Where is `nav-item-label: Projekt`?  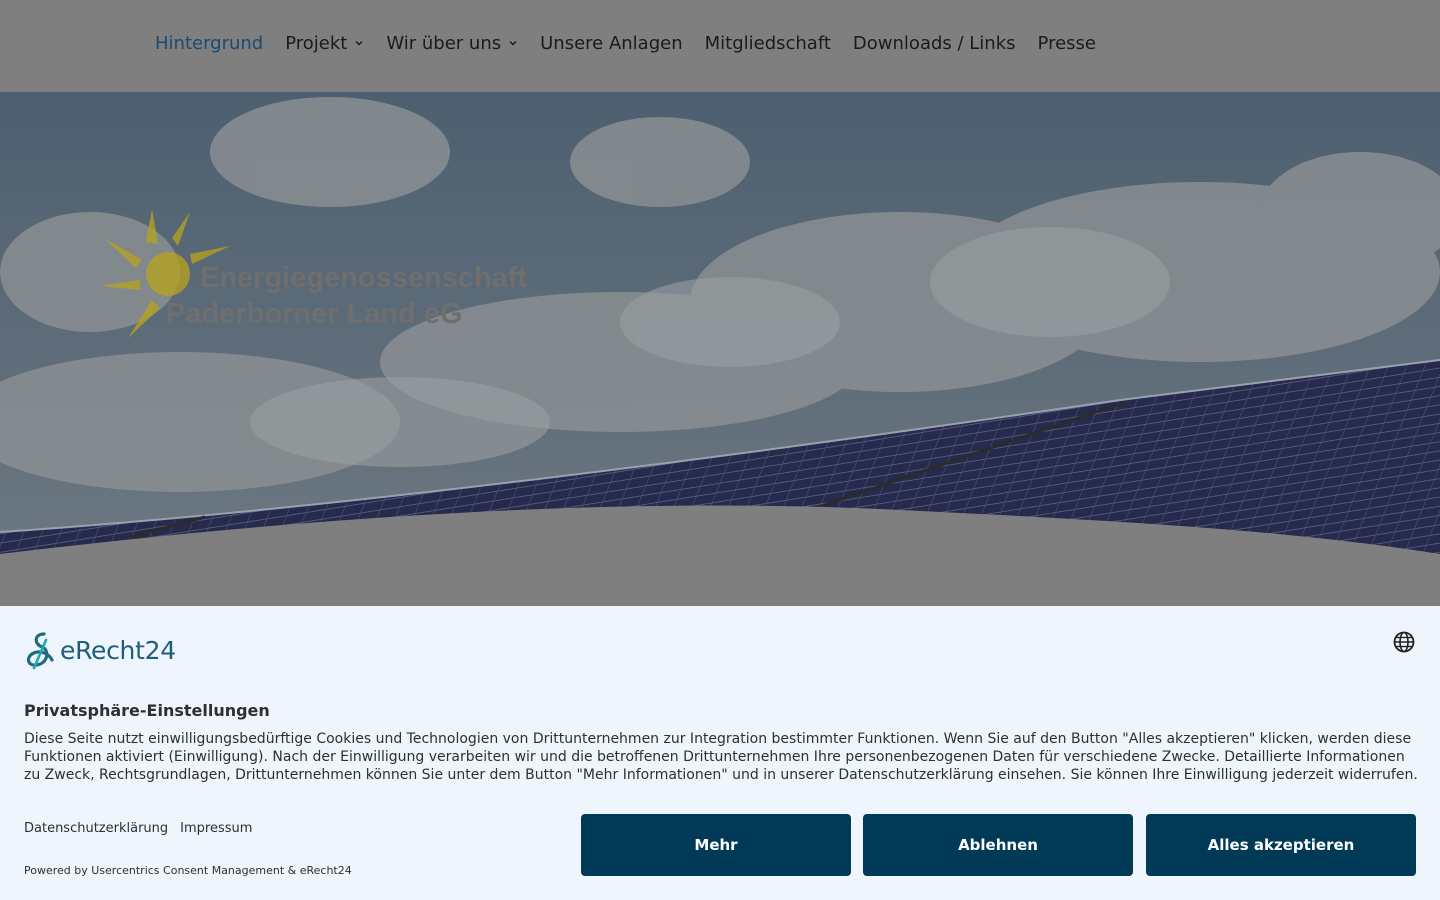
nav-item-label: Projekt is located at coordinates (316, 43).